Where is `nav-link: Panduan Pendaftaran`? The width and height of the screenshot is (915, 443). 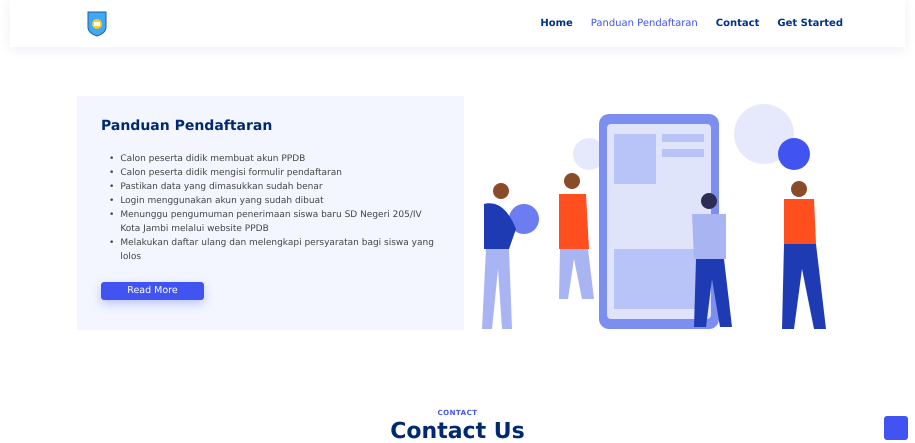 nav-link: Panduan Pendaftaran is located at coordinates (644, 23).